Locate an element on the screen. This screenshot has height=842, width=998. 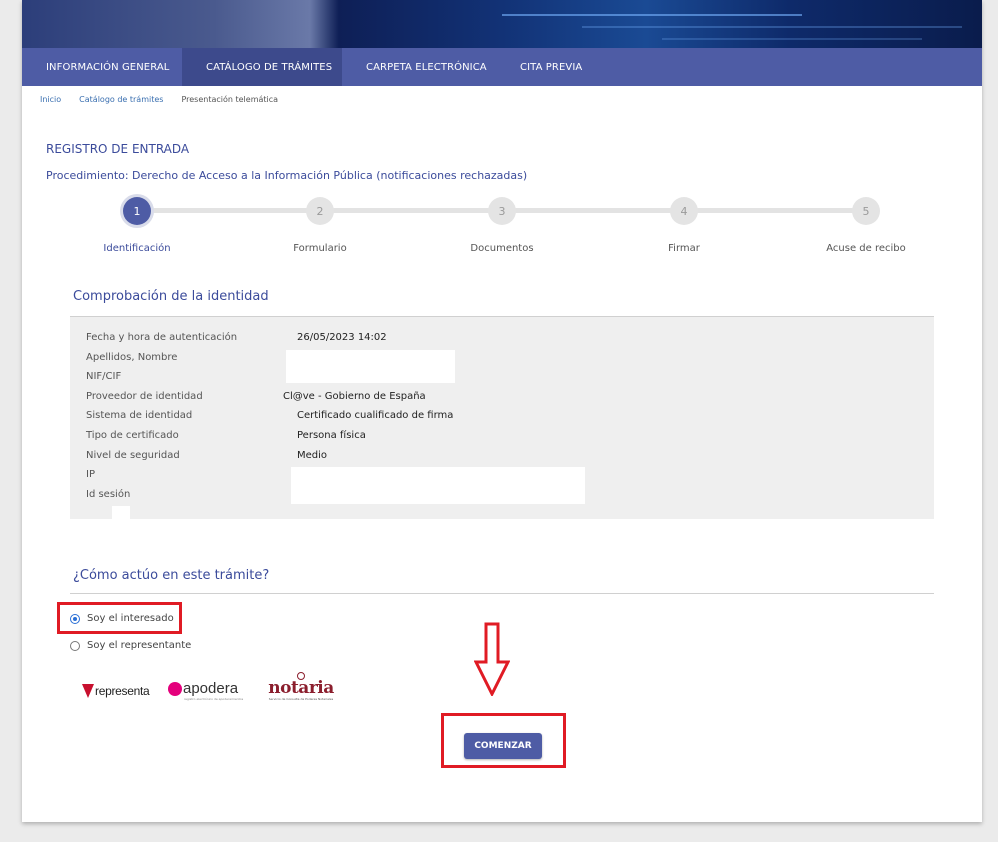
id-label-system: Sistema de identidad is located at coordinates (139, 415).